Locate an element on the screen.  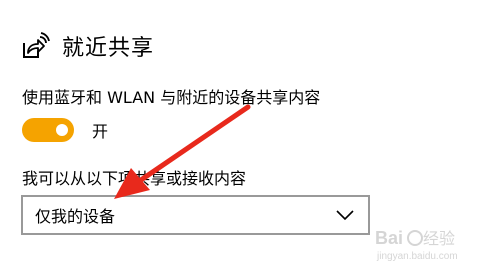
toggle-state-label: 开 is located at coordinates (100, 131).